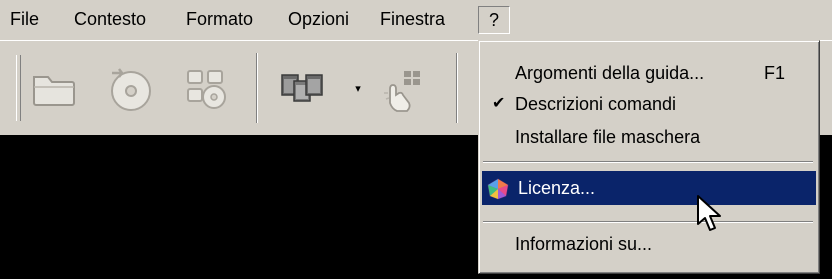 This screenshot has width=832, height=279. I want to click on toolbar-dropdown-arrow: ▾, so click(358, 89).